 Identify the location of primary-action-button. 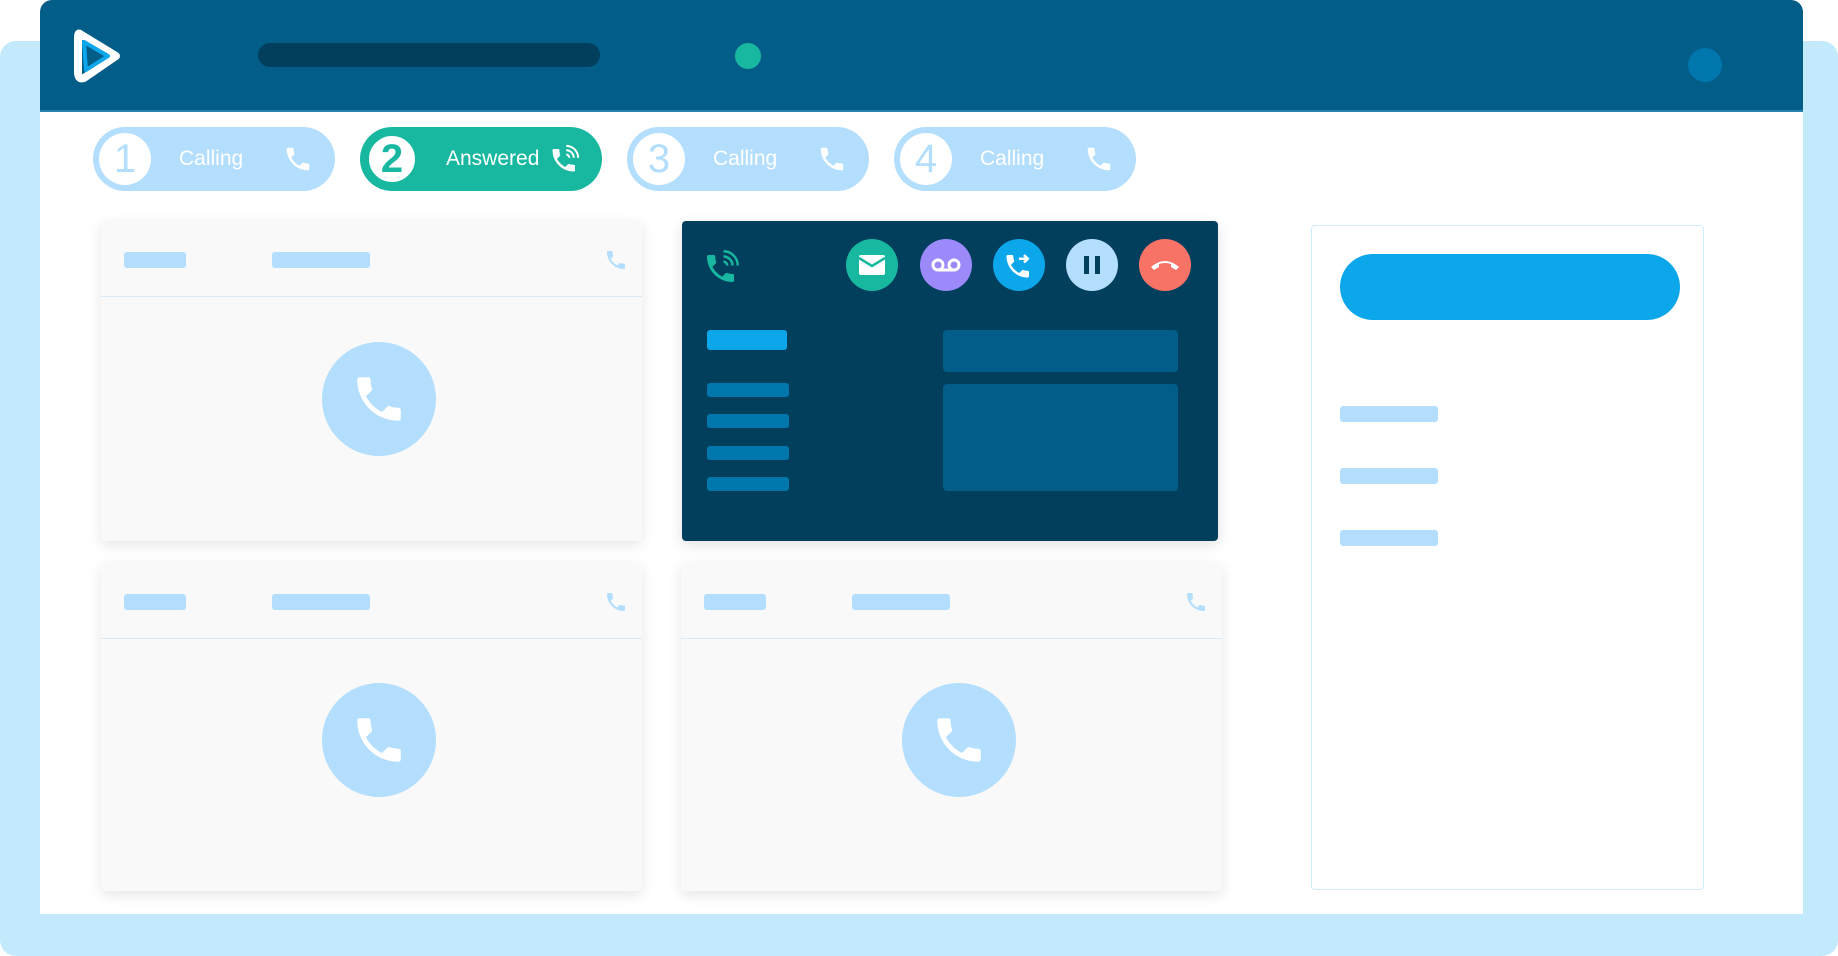
(1510, 287).